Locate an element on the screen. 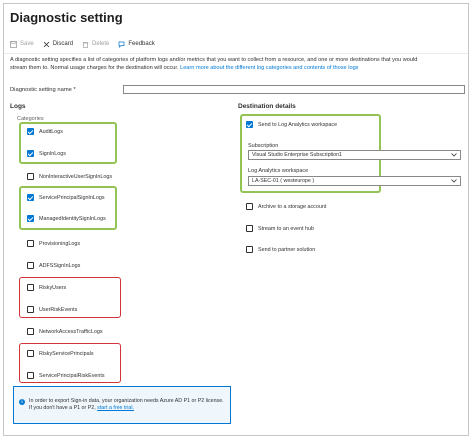 This screenshot has width=474, height=441. log-category-riskyusers: RiskyUsers is located at coordinates (46, 287).